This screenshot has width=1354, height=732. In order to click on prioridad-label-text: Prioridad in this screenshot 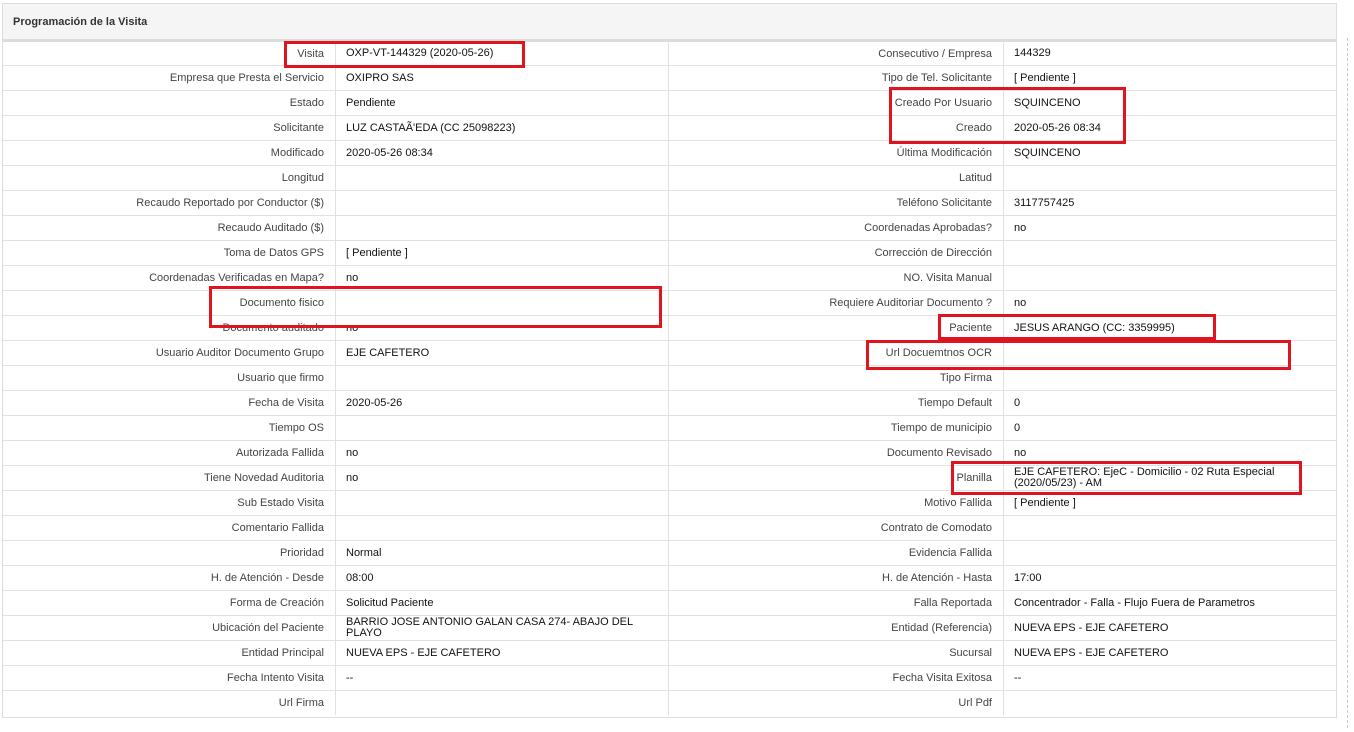, I will do `click(301, 553)`.